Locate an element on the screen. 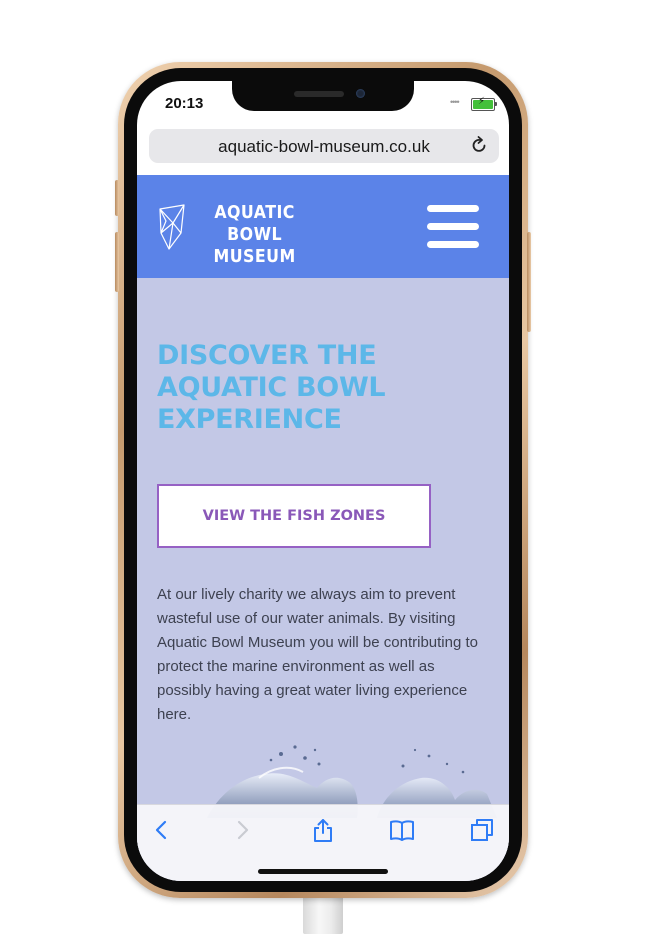  speaker-grille is located at coordinates (319, 94).